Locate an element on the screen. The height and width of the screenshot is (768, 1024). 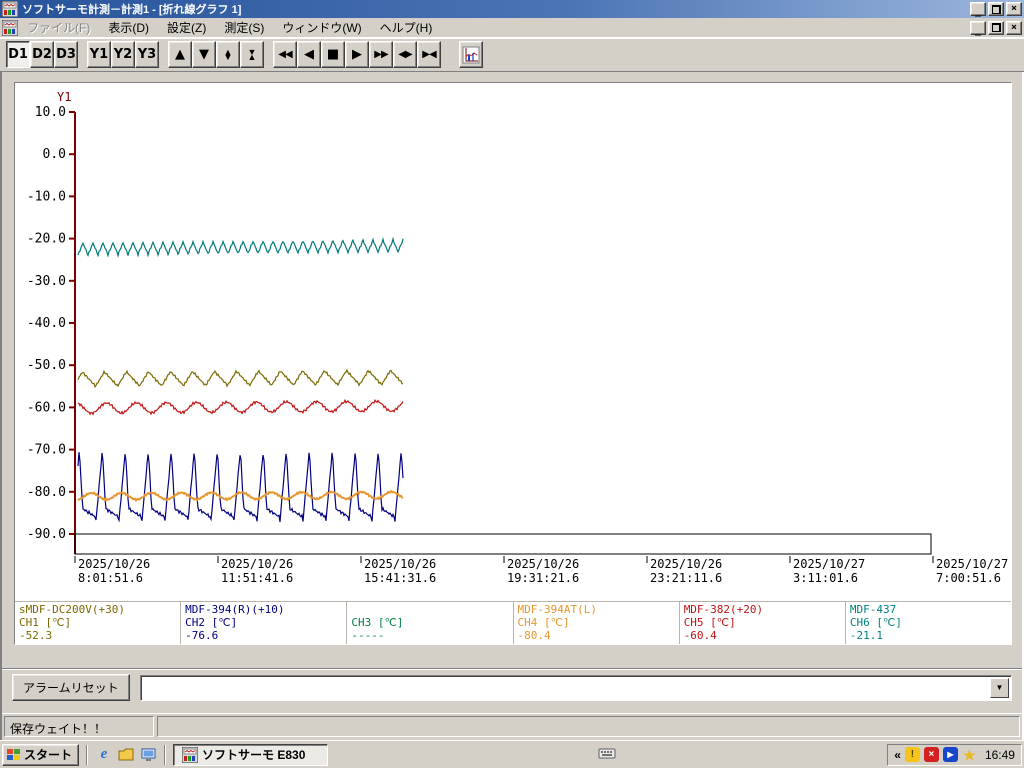
legend-channel-1: sMDF-DC200V(+30) CH1 [℃] -52.3 is located at coordinates (98, 623).